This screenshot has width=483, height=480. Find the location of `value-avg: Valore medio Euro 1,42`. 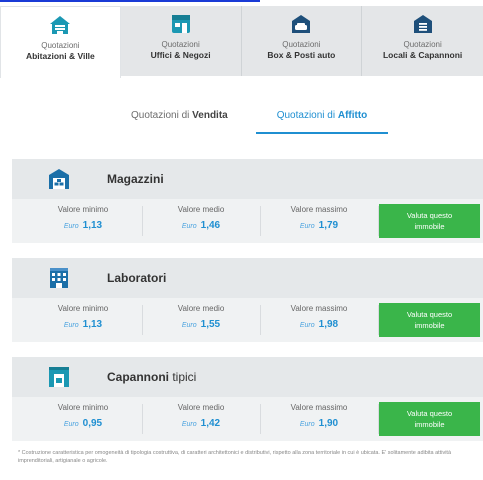

value-avg: Valore medio Euro 1,42 is located at coordinates (201, 417).